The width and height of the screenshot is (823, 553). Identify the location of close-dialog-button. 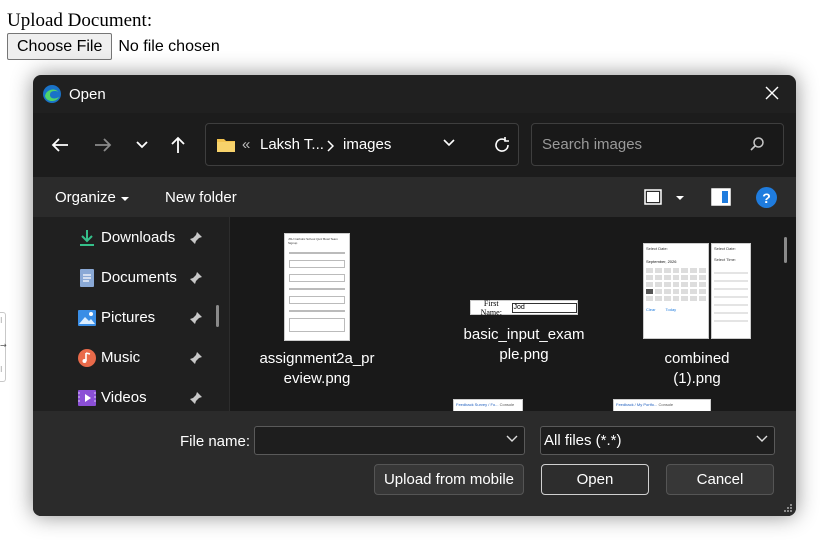
(772, 93).